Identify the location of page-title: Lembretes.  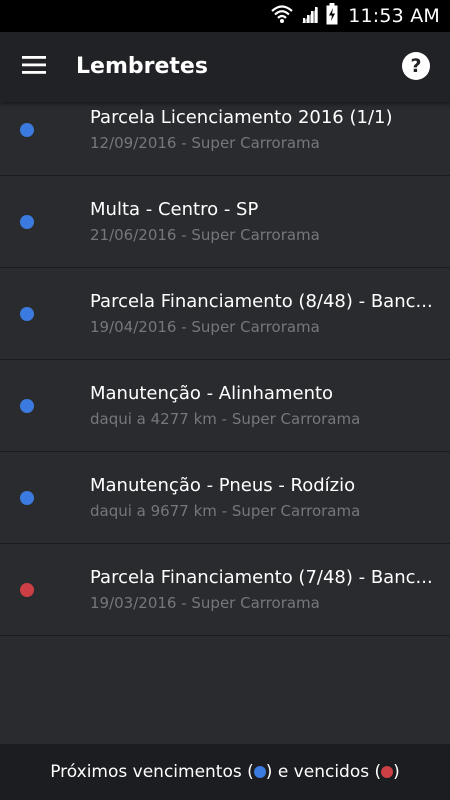
(142, 66).